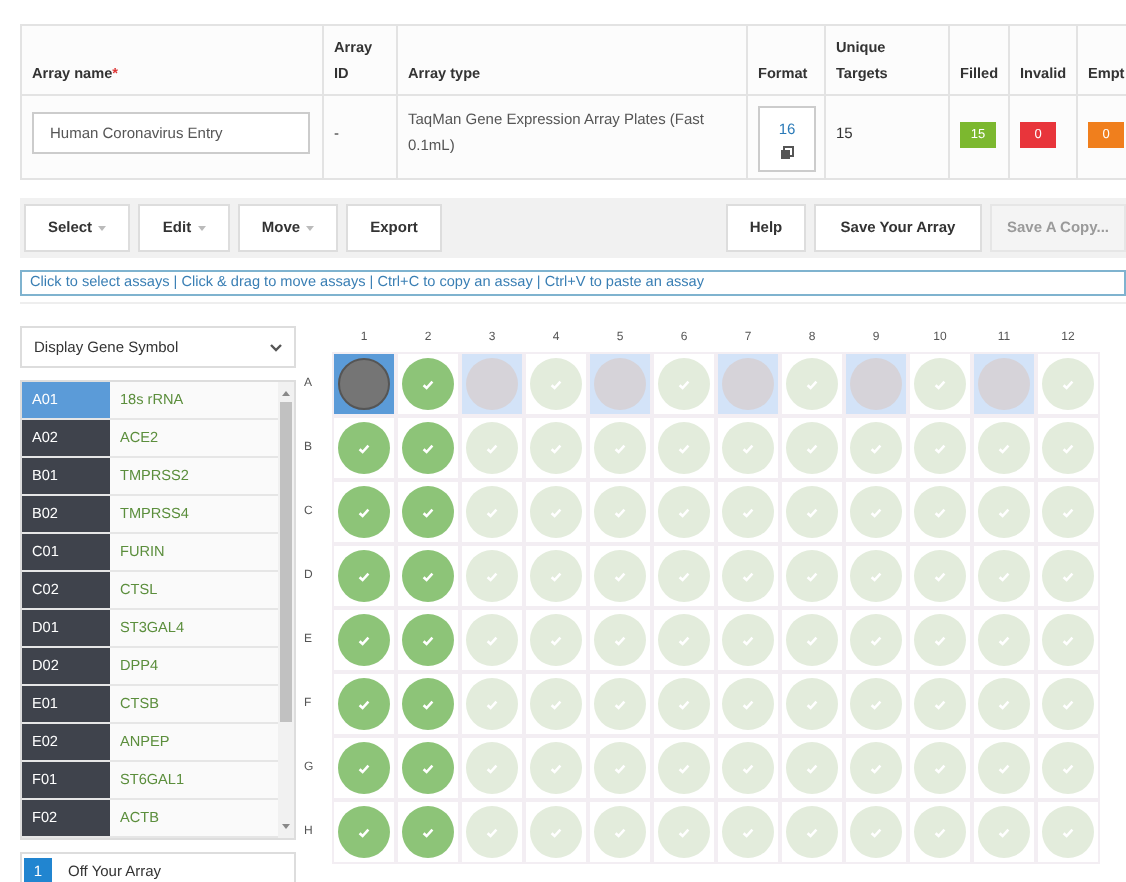  I want to click on scroll-down-icon, so click(286, 827).